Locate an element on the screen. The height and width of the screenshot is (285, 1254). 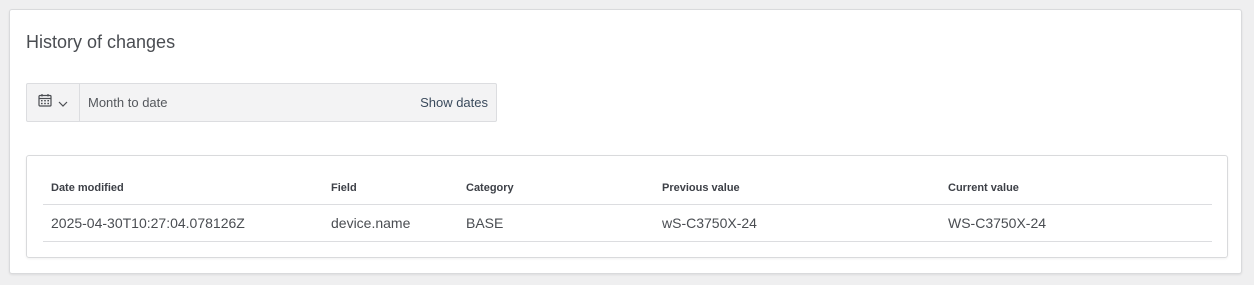
column-header-previous-value: Previous value is located at coordinates (797, 188).